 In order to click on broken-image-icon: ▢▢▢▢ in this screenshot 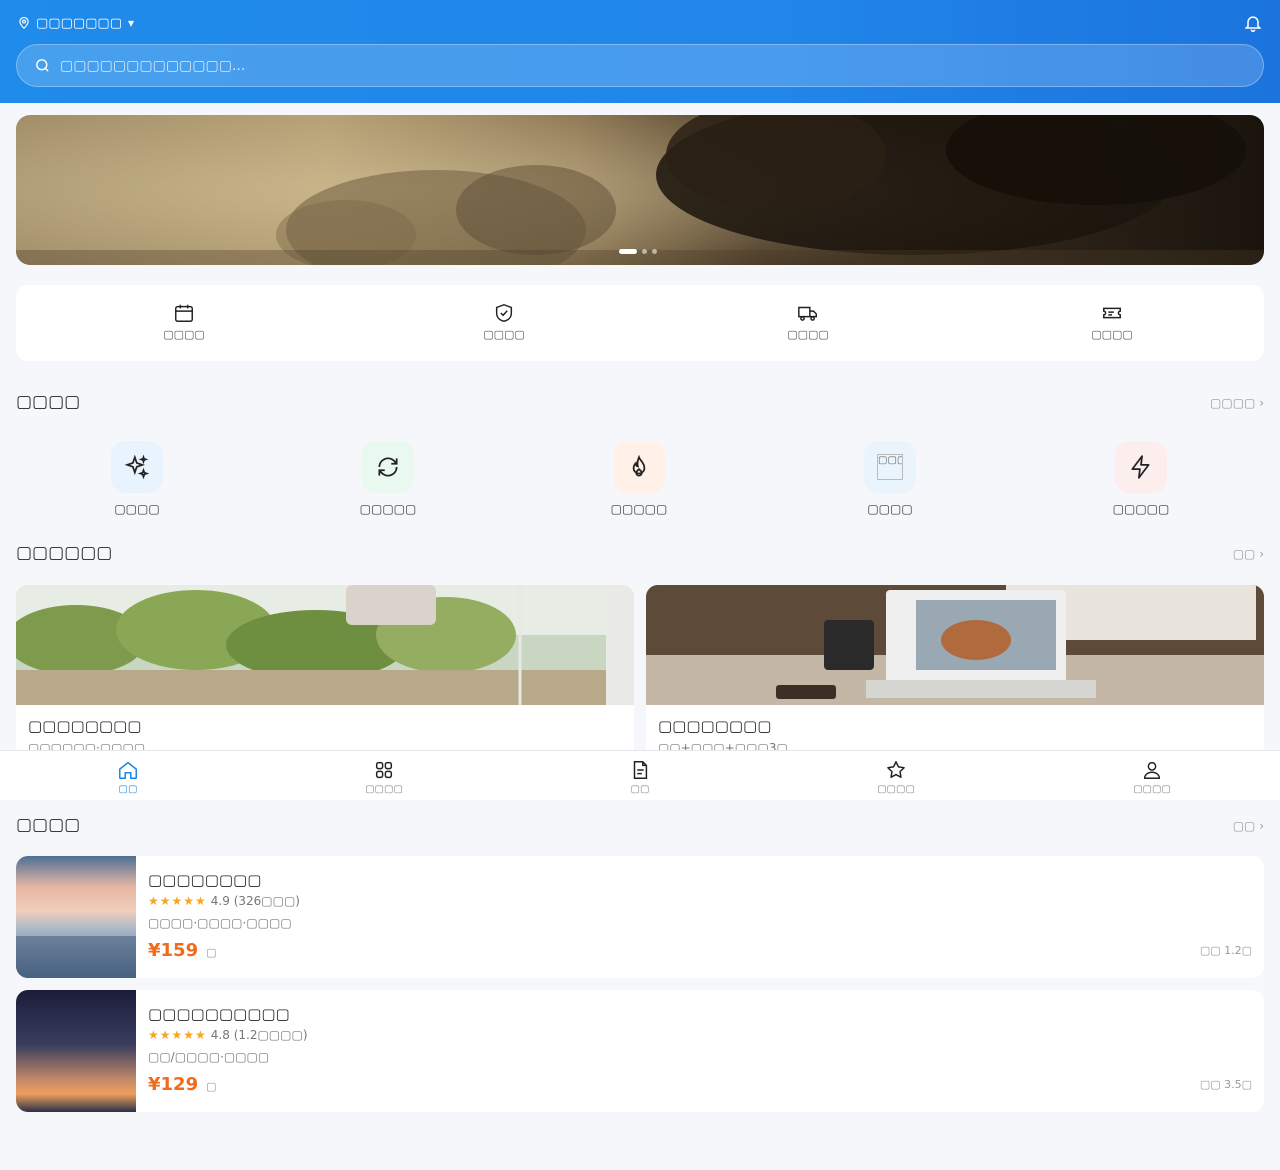, I will do `click(890, 467)`.